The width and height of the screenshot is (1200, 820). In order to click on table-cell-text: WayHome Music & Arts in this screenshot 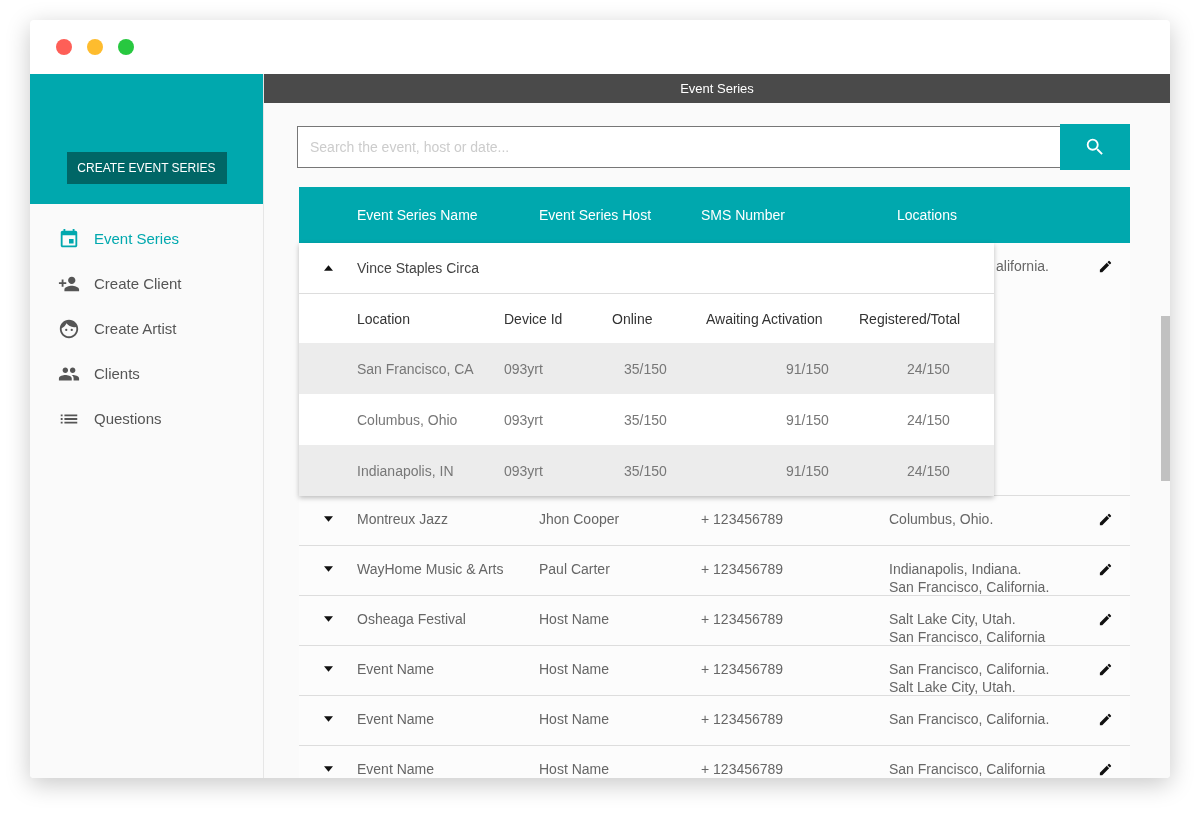, I will do `click(431, 569)`.